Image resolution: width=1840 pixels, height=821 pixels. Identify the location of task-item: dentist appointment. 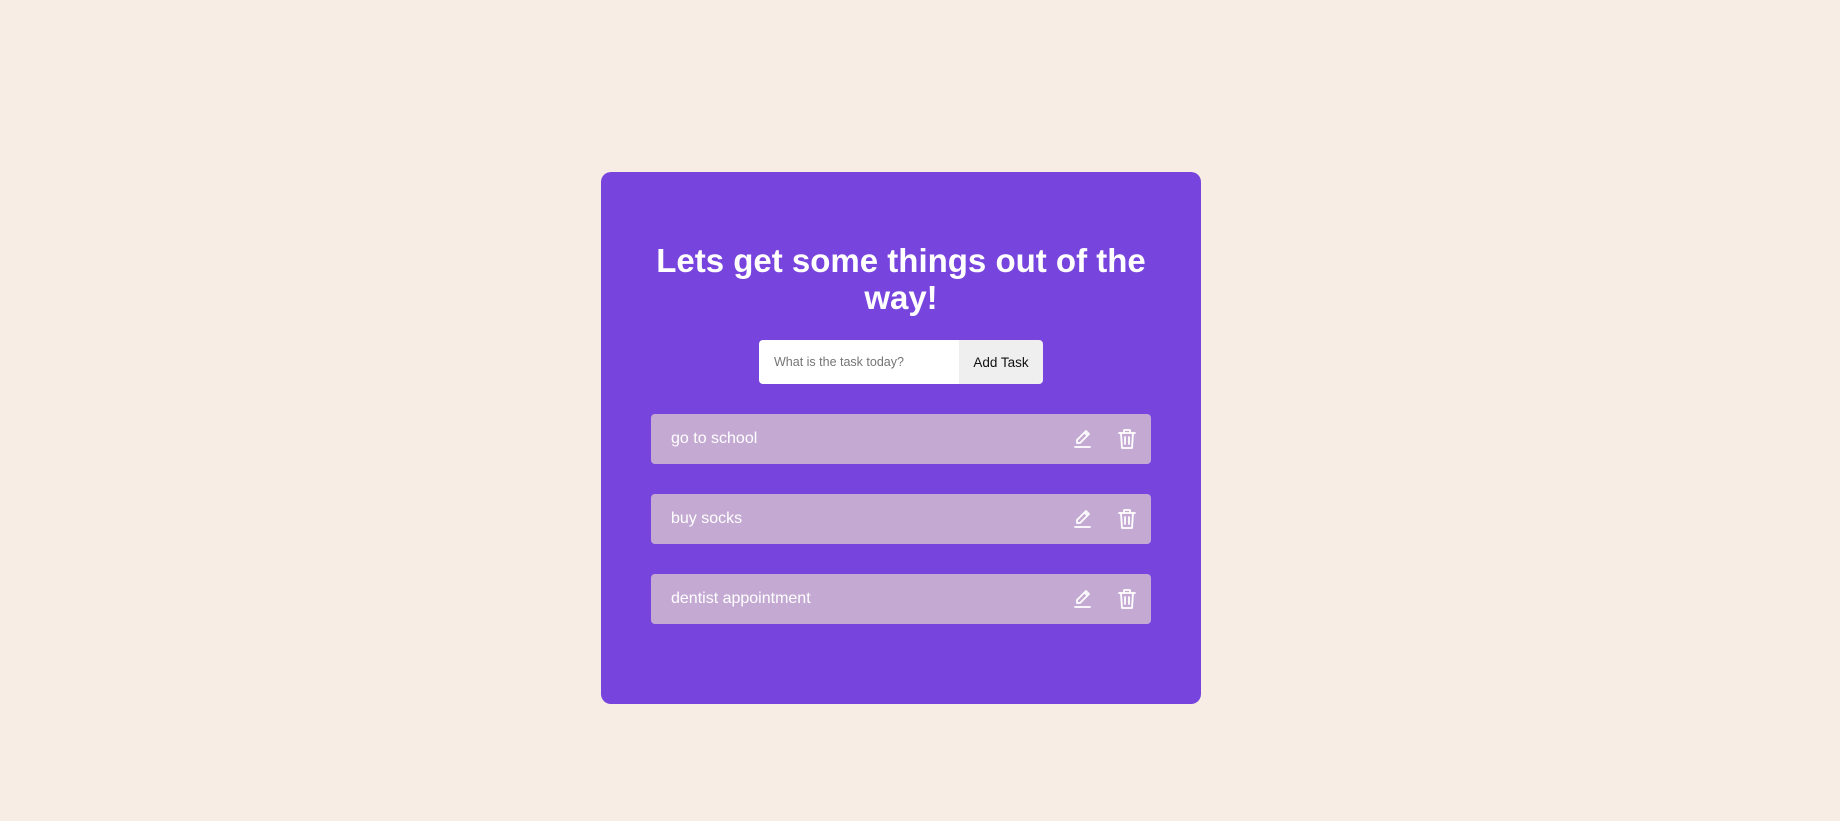
(901, 599).